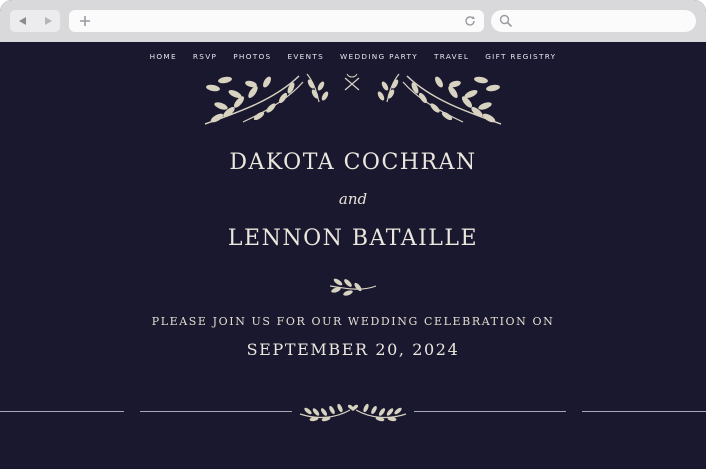 This screenshot has width=706, height=469. I want to click on nav-photos: PHOTOS, so click(252, 56).